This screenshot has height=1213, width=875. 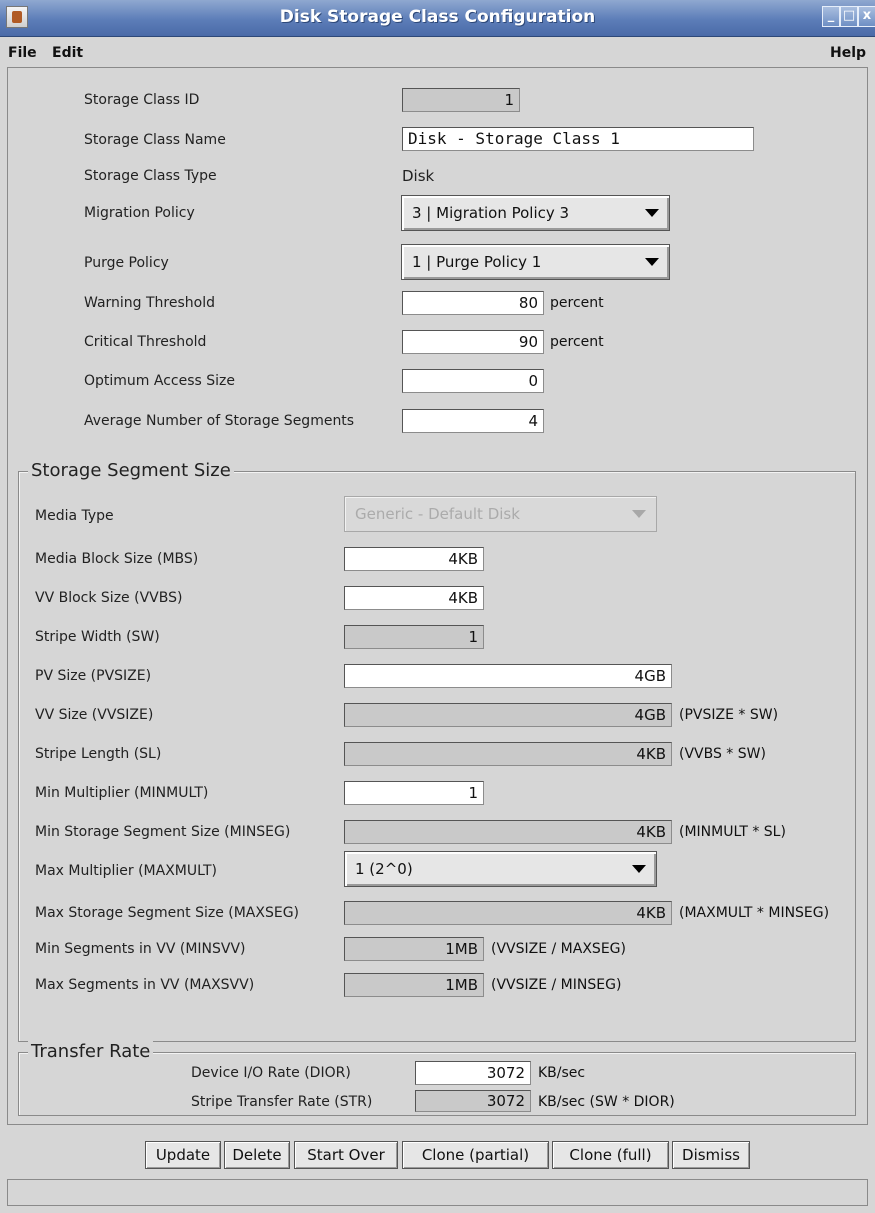 What do you see at coordinates (722, 754) in the screenshot?
I see `sl-formula: (VVBS * SW)` at bounding box center [722, 754].